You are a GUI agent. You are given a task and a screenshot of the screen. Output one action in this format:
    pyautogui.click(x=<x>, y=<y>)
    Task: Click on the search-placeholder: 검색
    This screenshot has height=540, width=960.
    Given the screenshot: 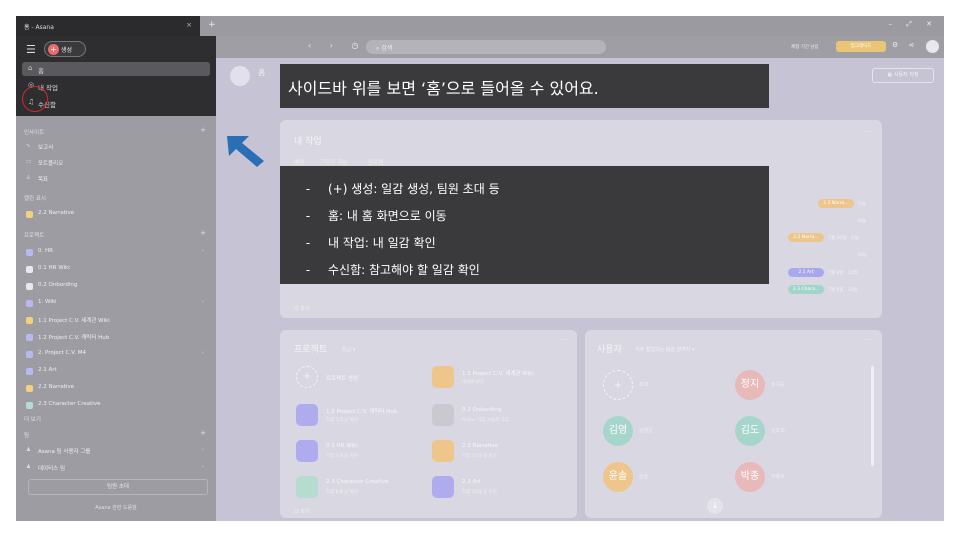 What is the action you would take?
    pyautogui.click(x=387, y=48)
    